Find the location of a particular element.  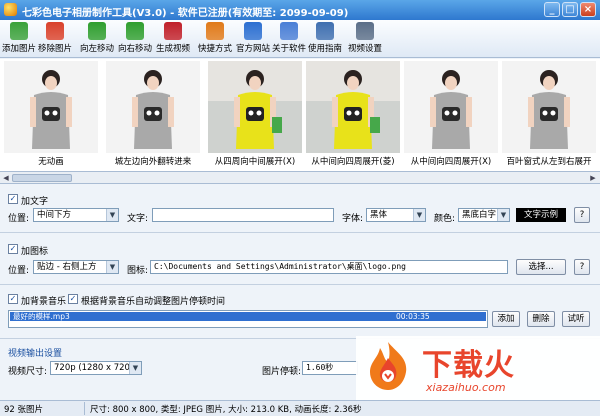

video-size-select: 720p (1280 x 720) ▼ is located at coordinates (96, 368).